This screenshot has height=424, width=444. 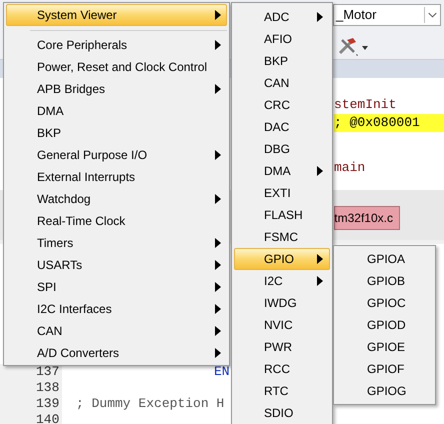 I want to click on code-line: ; Dummy Exception H, so click(x=150, y=404).